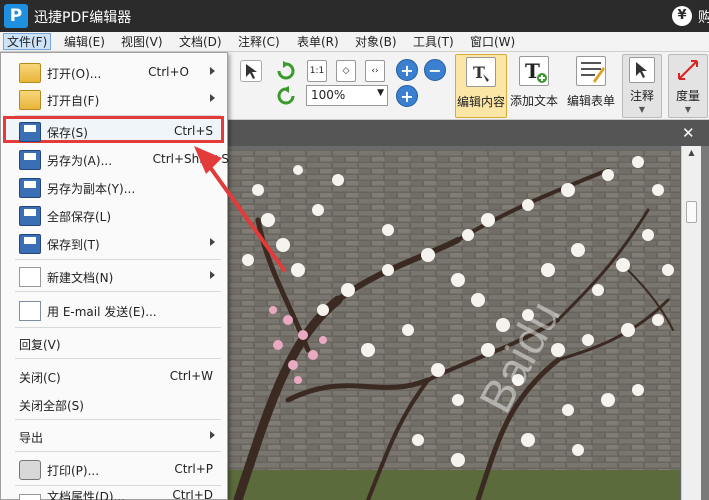 The height and width of the screenshot is (500, 709). Describe the element at coordinates (114, 404) in the screenshot. I see `menu-item-close-all: 关闭全部(S)` at that location.